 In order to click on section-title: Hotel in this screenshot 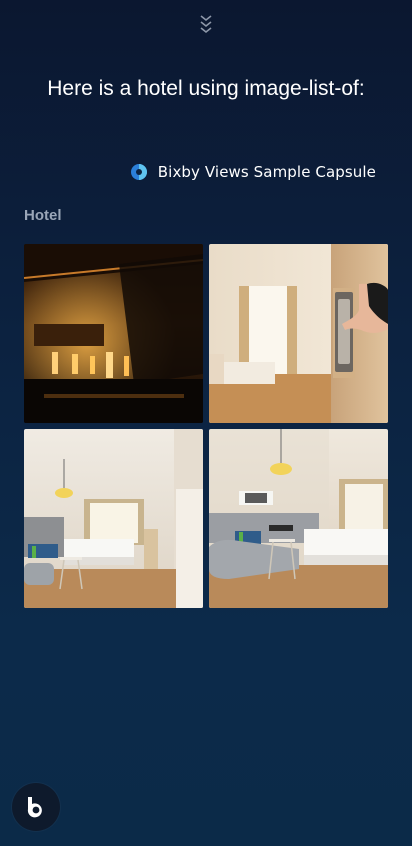, I will do `click(43, 215)`.